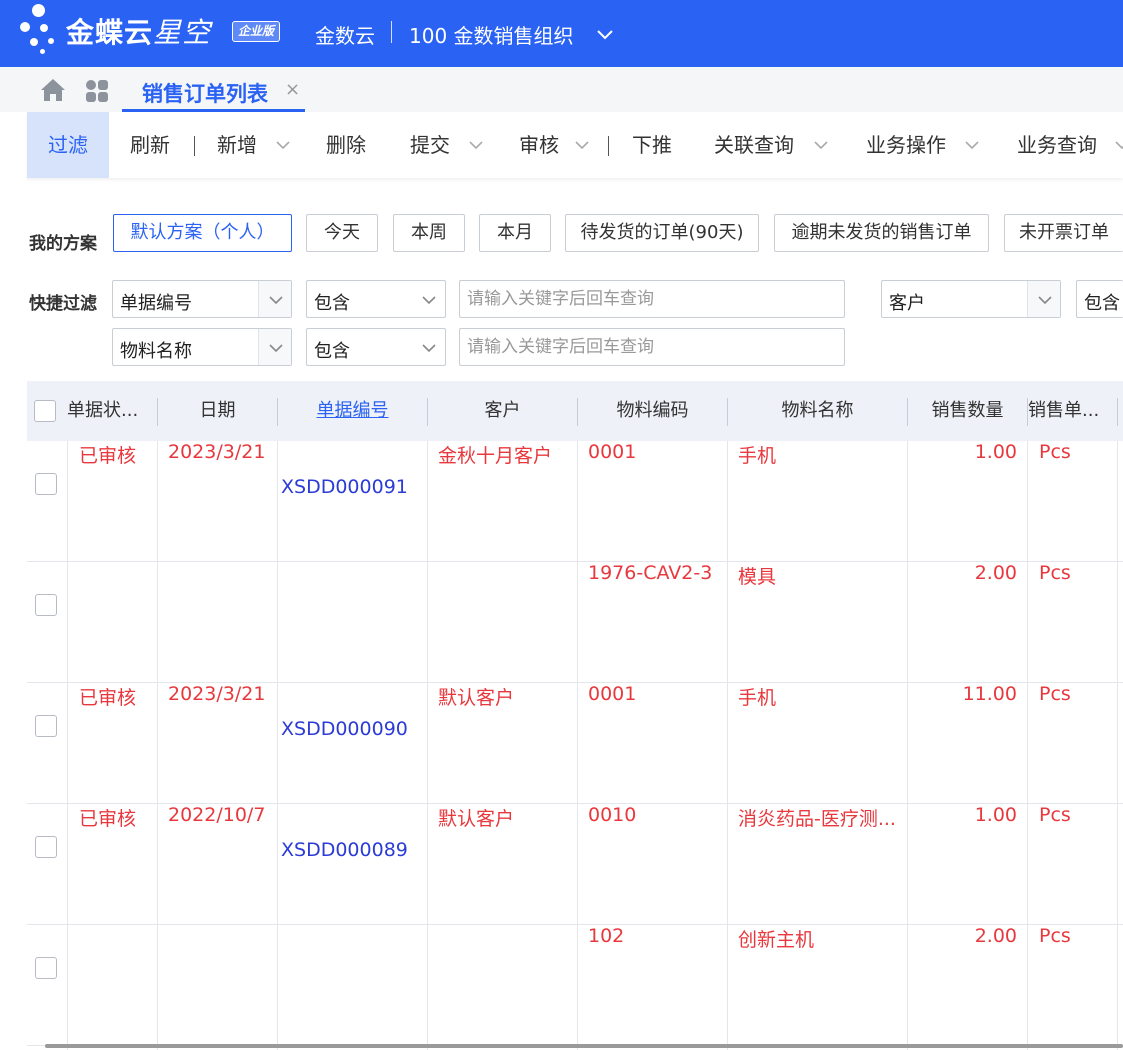 This screenshot has width=1123, height=1050. Describe the element at coordinates (652, 411) in the screenshot. I see `column-header-material-code: 物料编码` at that location.